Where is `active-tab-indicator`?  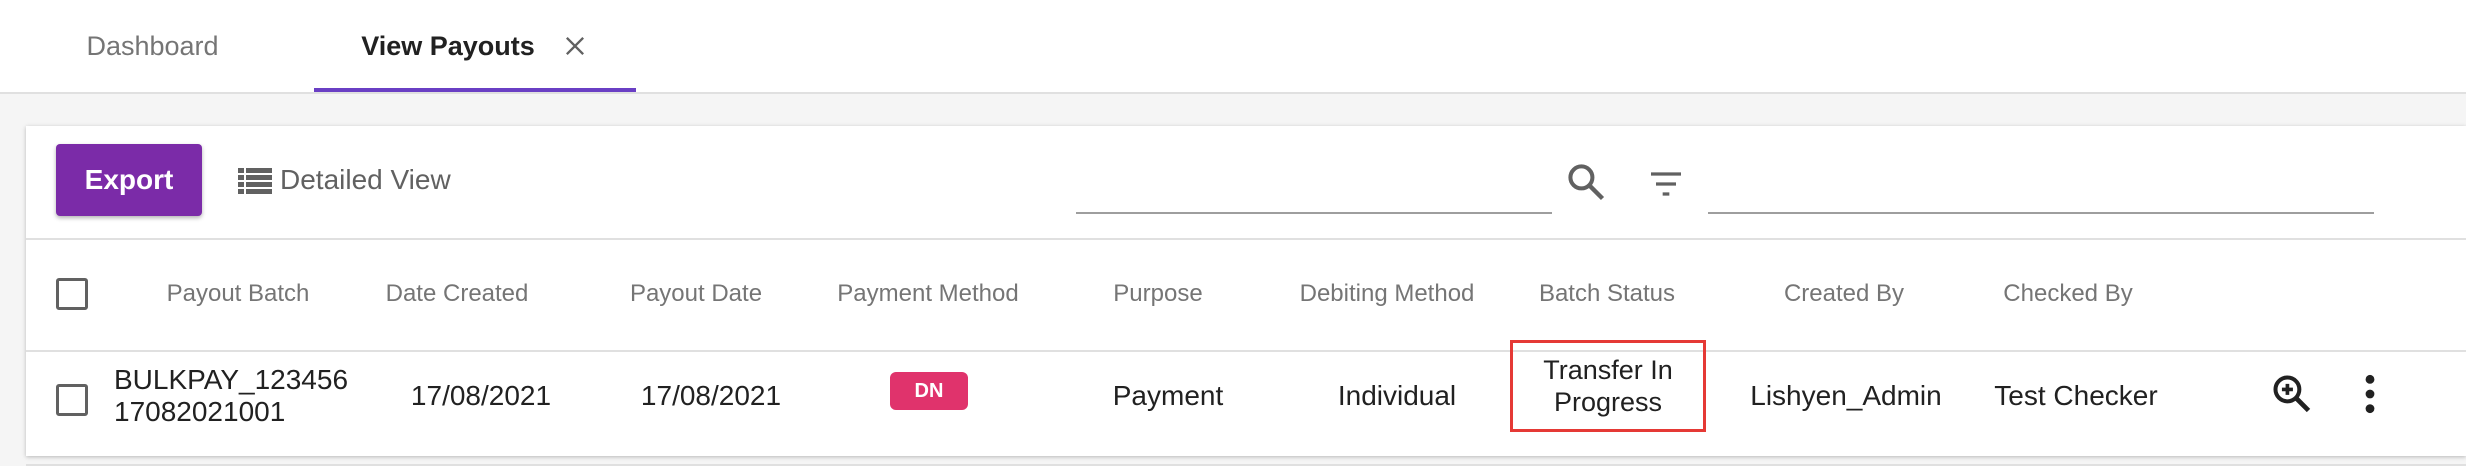 active-tab-indicator is located at coordinates (475, 90).